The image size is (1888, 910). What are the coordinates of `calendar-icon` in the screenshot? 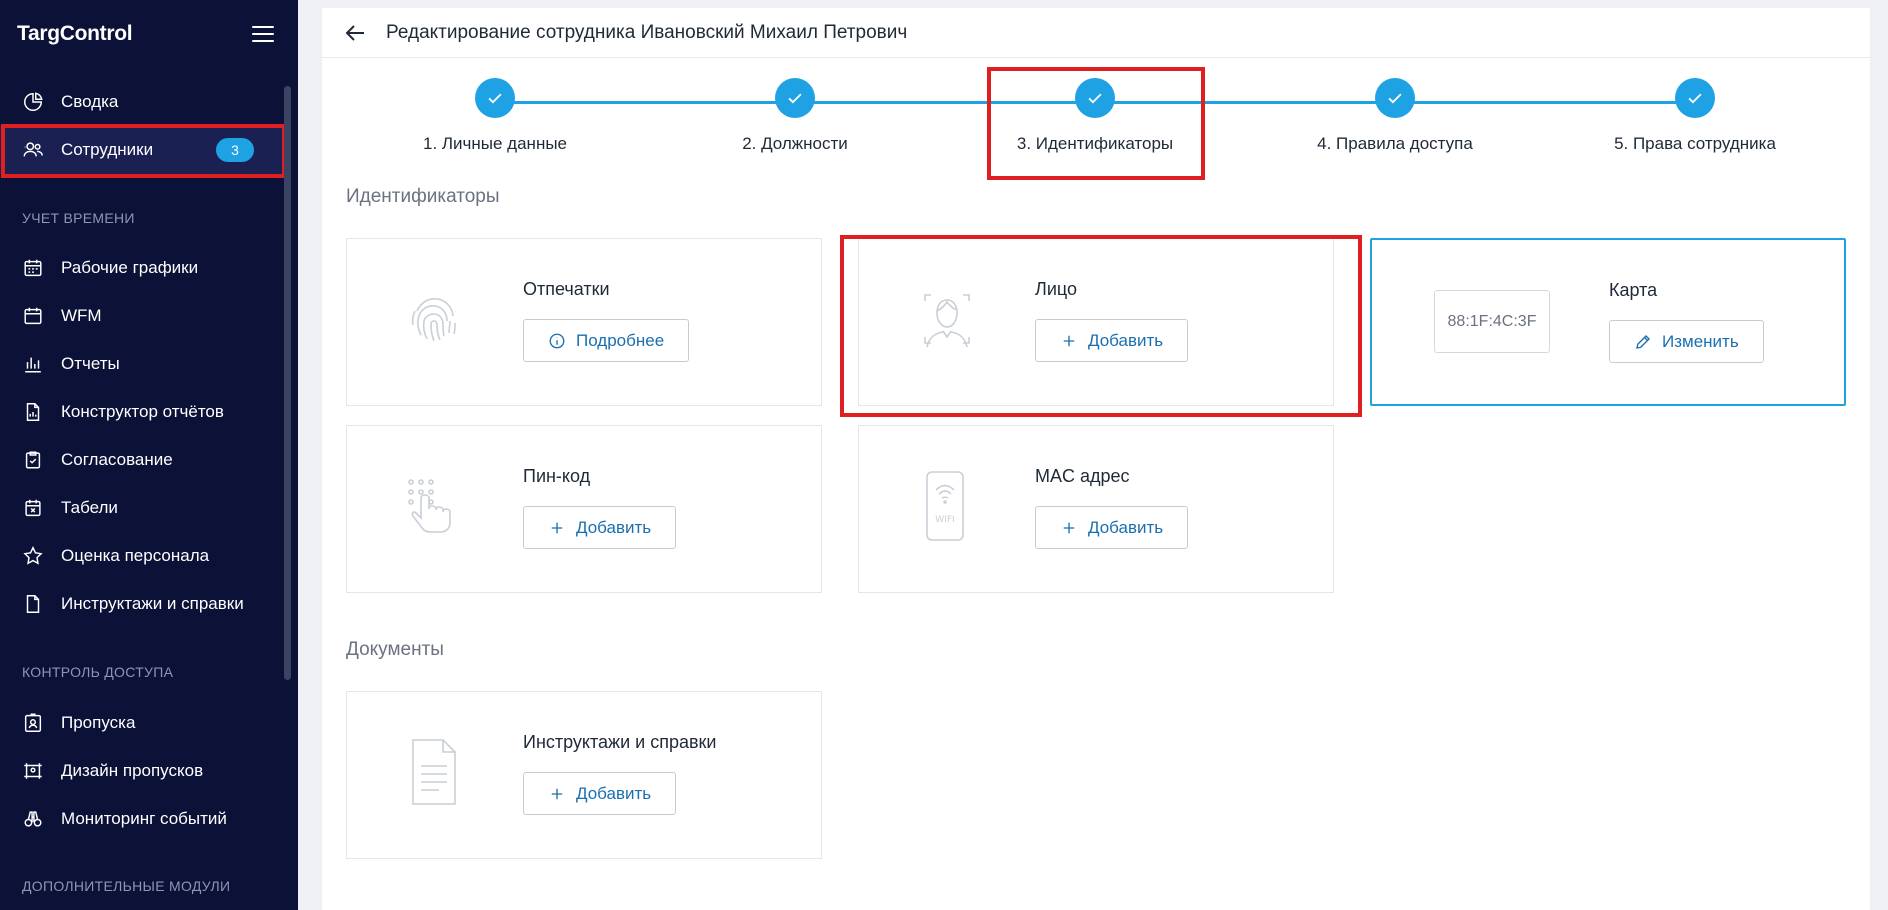 It's located at (33, 316).